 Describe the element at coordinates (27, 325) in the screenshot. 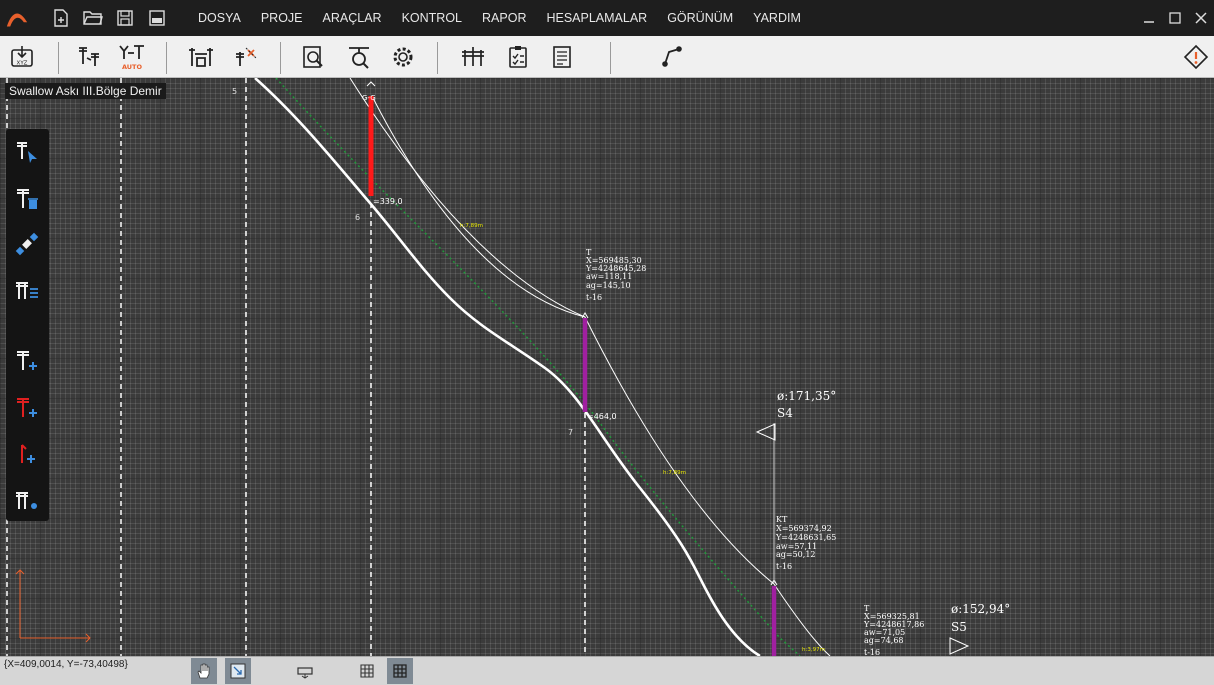

I see `tool-palette` at that location.